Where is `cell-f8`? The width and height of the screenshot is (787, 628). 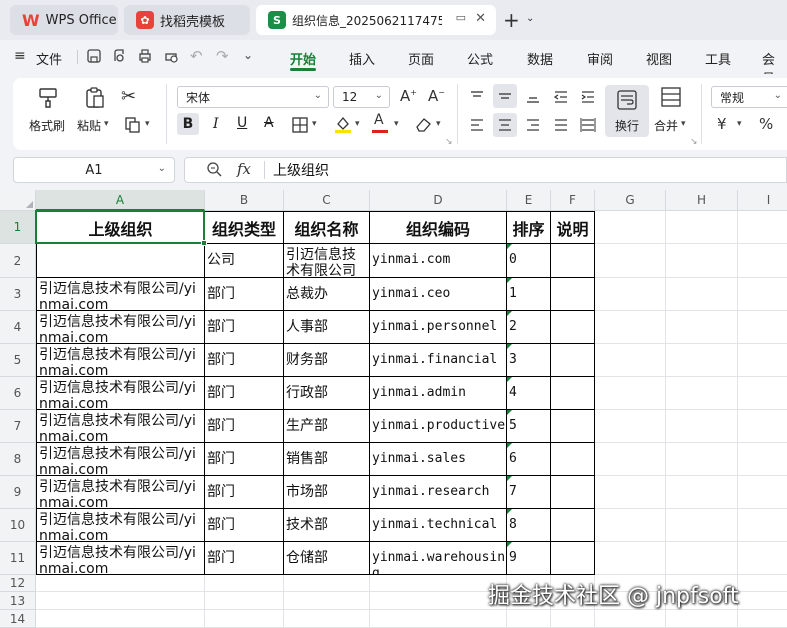
cell-f8 is located at coordinates (573, 459).